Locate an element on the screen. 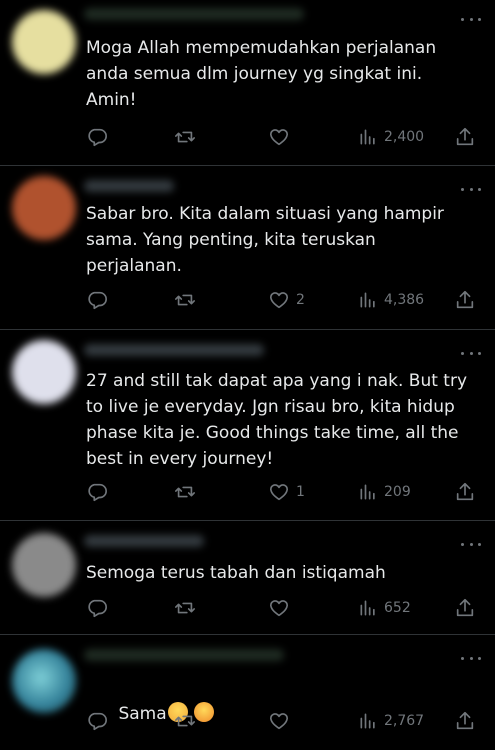 The height and width of the screenshot is (750, 495). view-count: 652 is located at coordinates (397, 608).